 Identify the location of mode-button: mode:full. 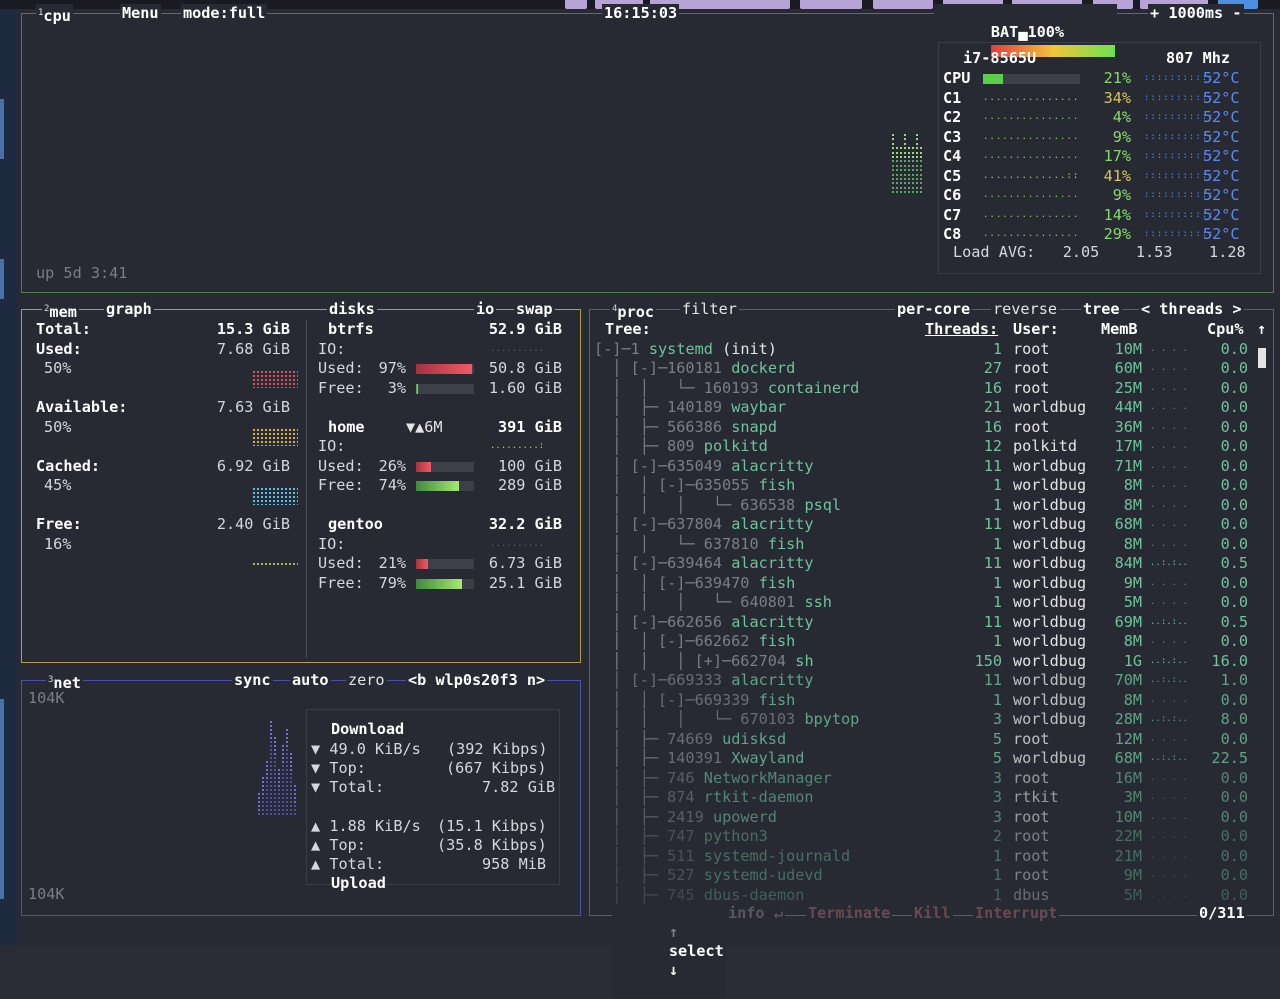
(224, 13).